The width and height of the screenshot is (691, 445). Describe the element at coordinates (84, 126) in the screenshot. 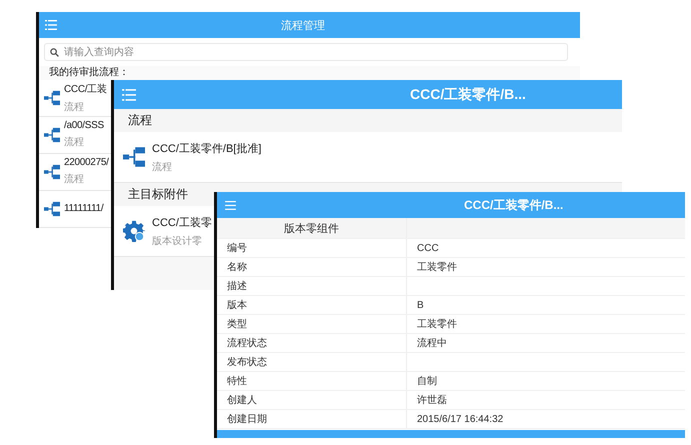

I see `item-title: /a00/SSS` at that location.